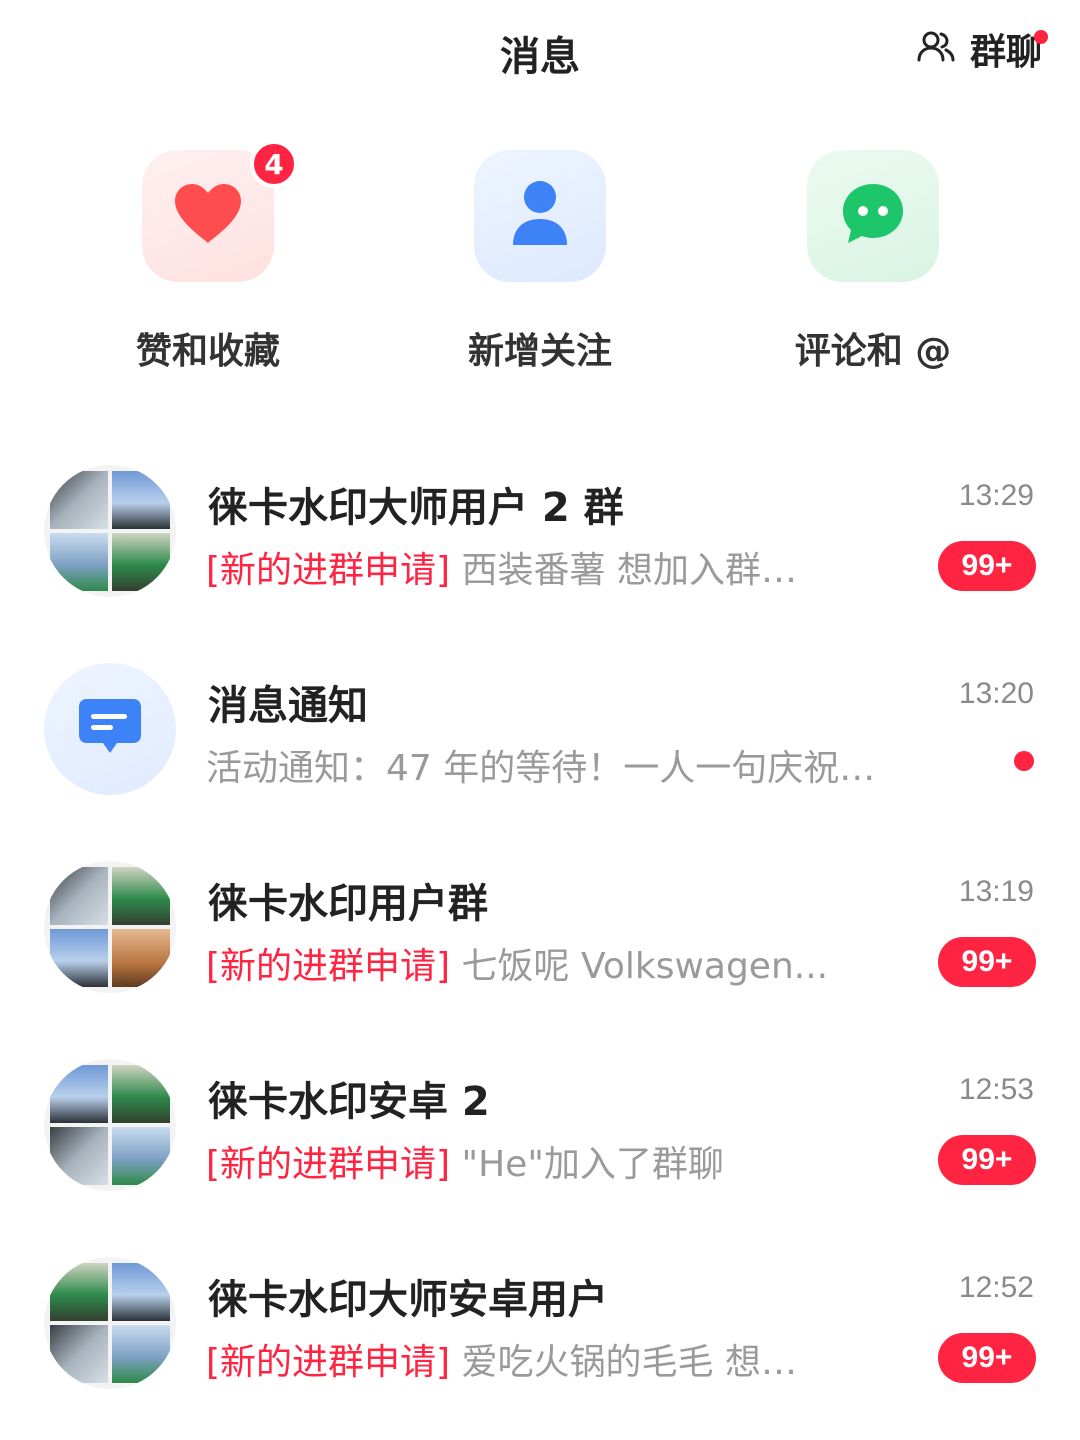  I want to click on group-chat-button: 群聊, so click(982, 49).